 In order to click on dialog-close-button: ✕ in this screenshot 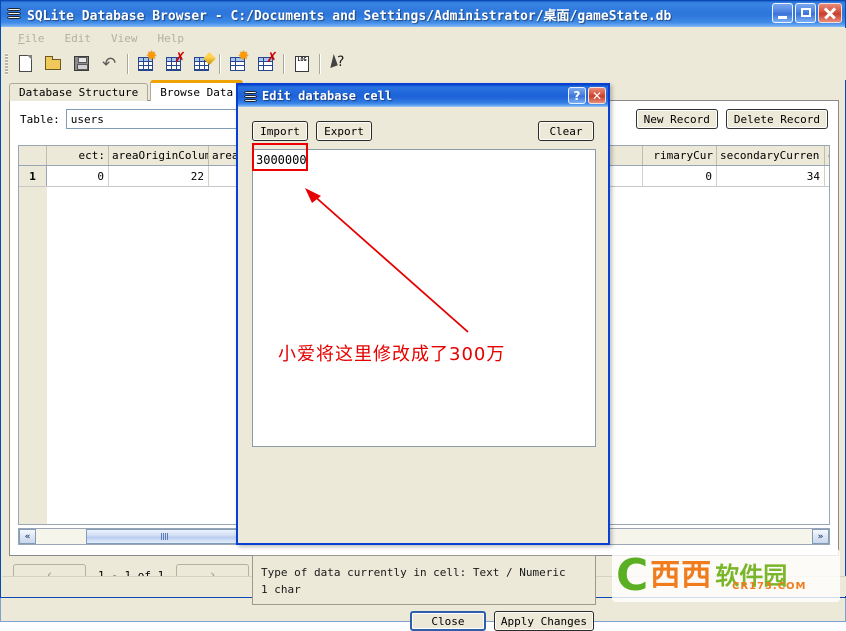, I will do `click(597, 95)`.